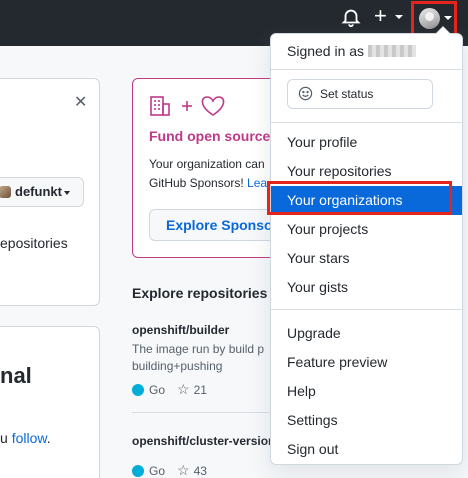  I want to click on user-avatar-icon, so click(5, 192).